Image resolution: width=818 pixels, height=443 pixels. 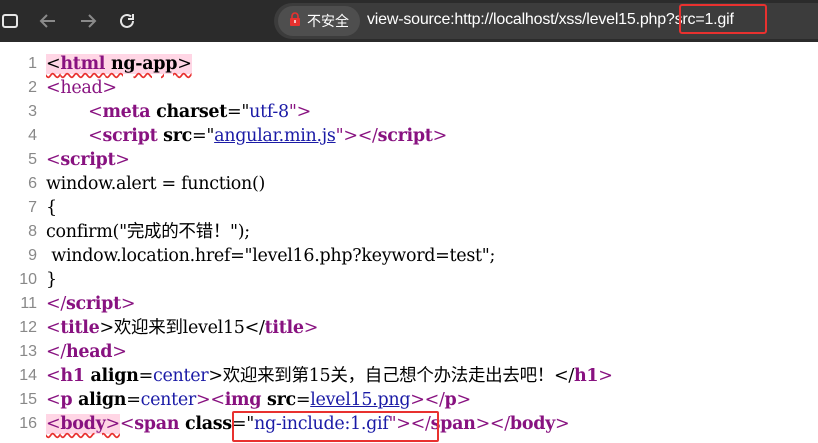 What do you see at coordinates (28, 399) in the screenshot?
I see `line-number: 15` at bounding box center [28, 399].